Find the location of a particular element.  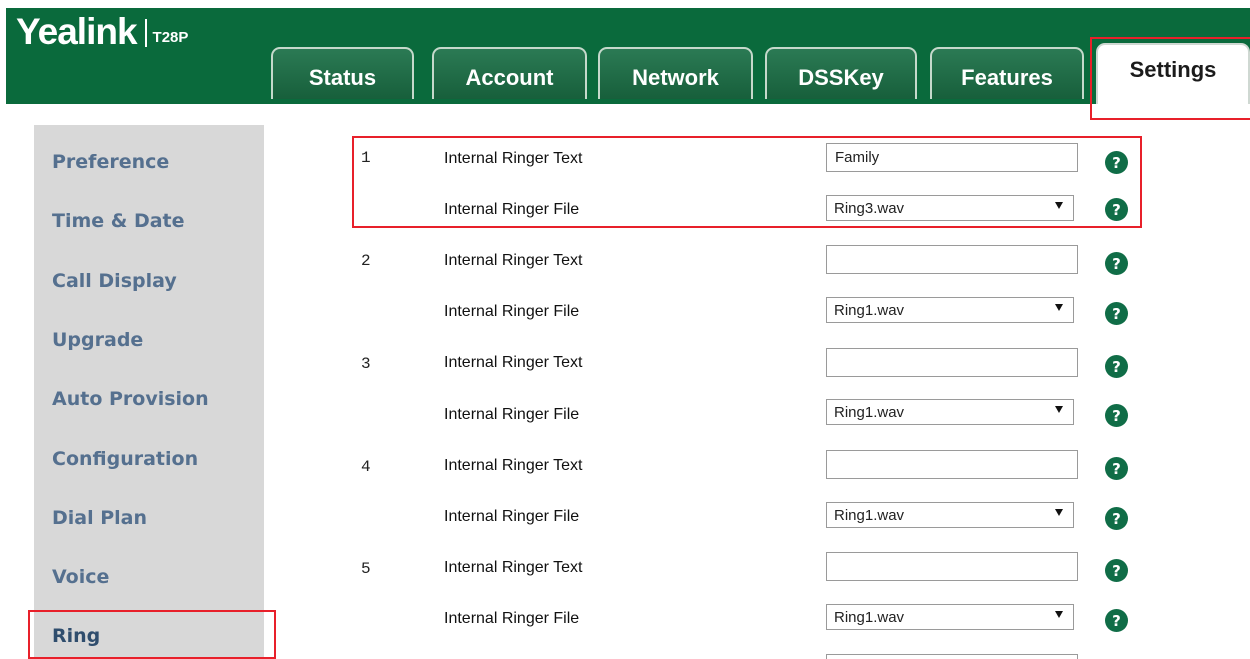

sidebar-item-call-display: Call Display is located at coordinates (114, 281).